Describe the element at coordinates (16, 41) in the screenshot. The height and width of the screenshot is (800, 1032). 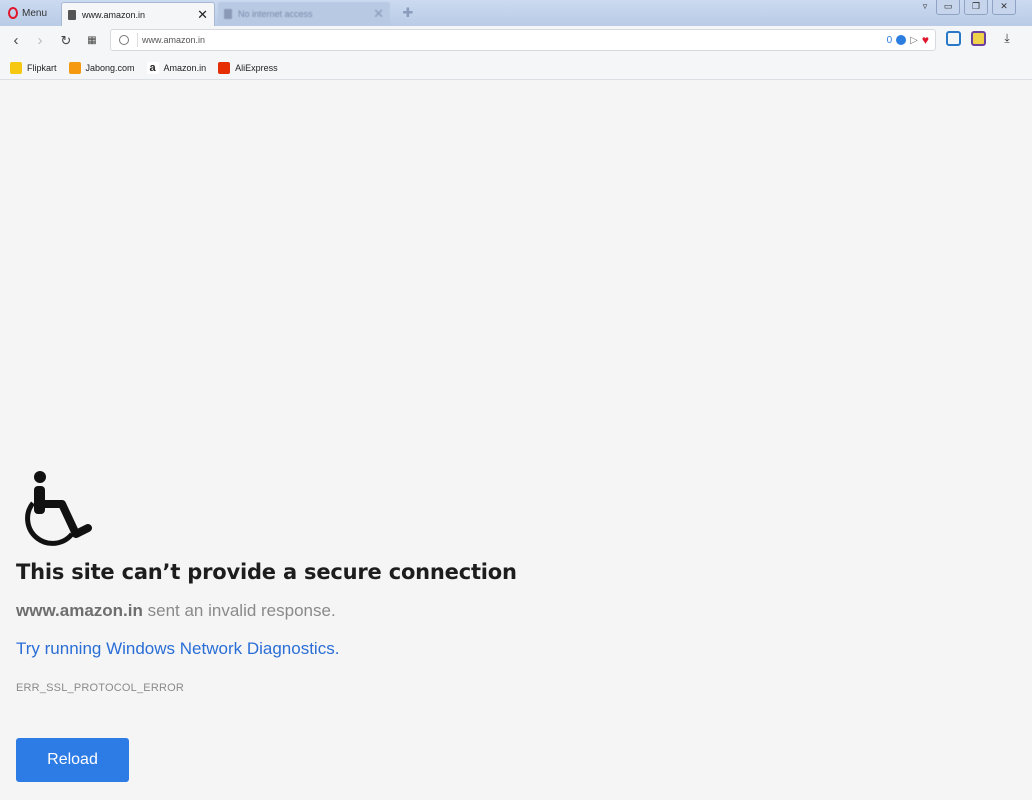
I see `back-icon: ‹` at that location.